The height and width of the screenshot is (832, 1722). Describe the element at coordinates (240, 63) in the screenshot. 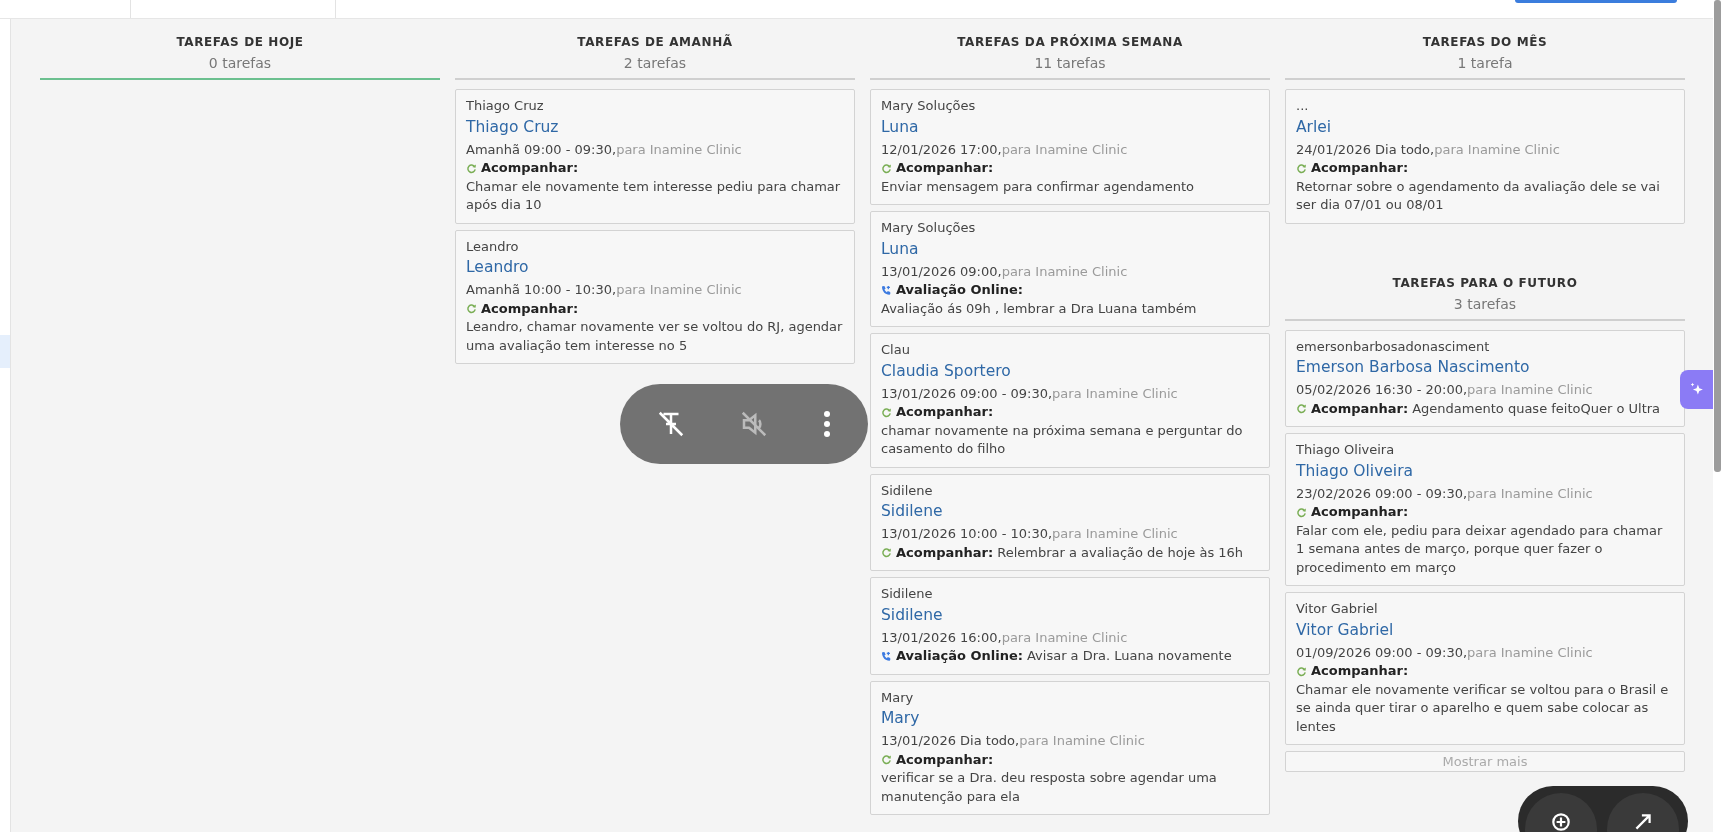

I see `task-count: 0 tarefas` at that location.